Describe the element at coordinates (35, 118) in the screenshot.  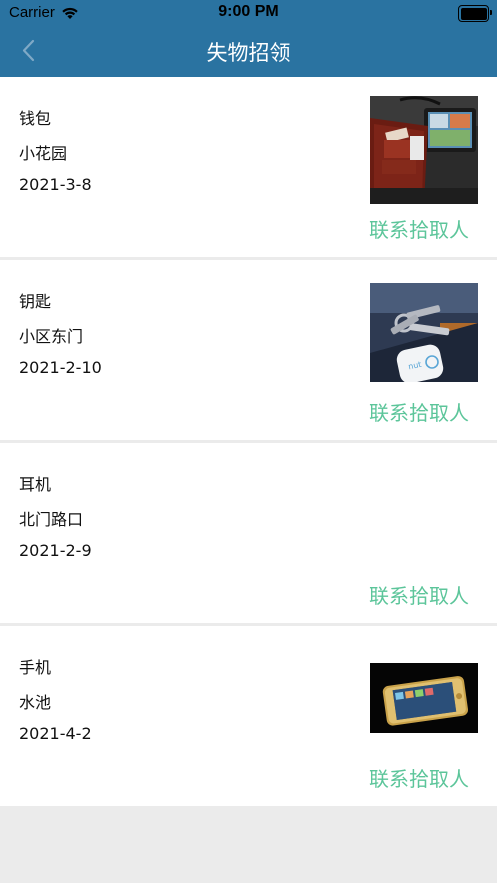
I see `item-name: 钱包` at that location.